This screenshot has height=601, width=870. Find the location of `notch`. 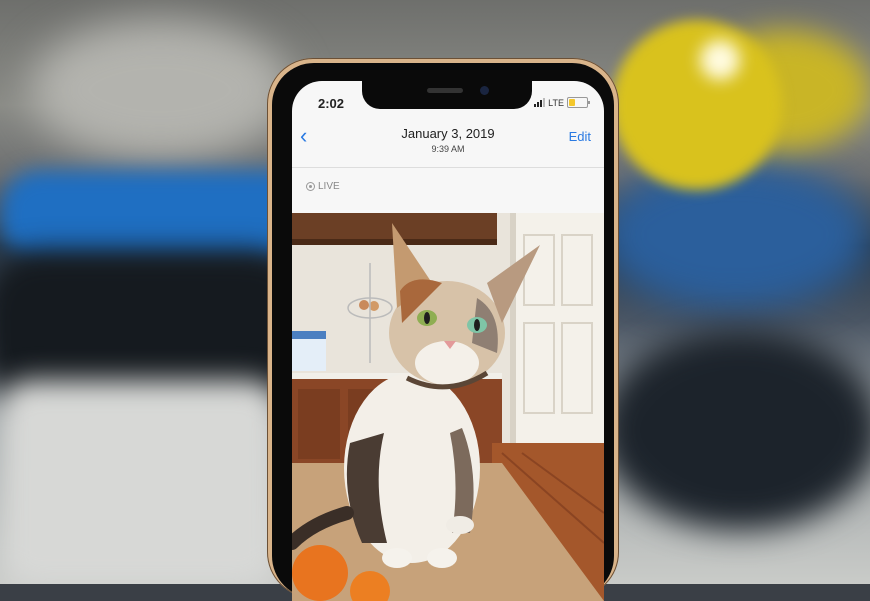

notch is located at coordinates (447, 95).